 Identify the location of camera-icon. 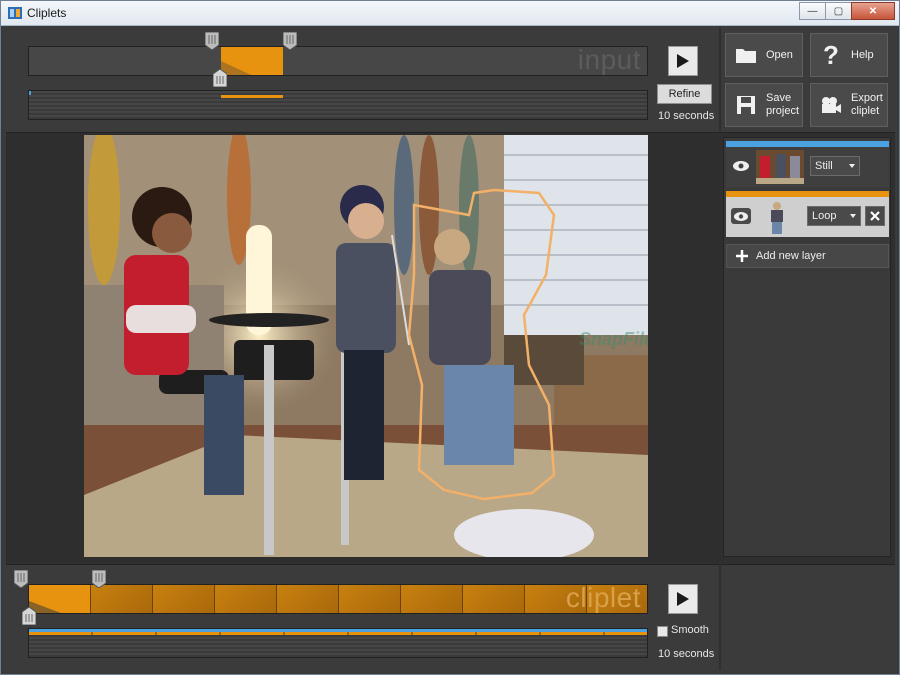
(831, 105).